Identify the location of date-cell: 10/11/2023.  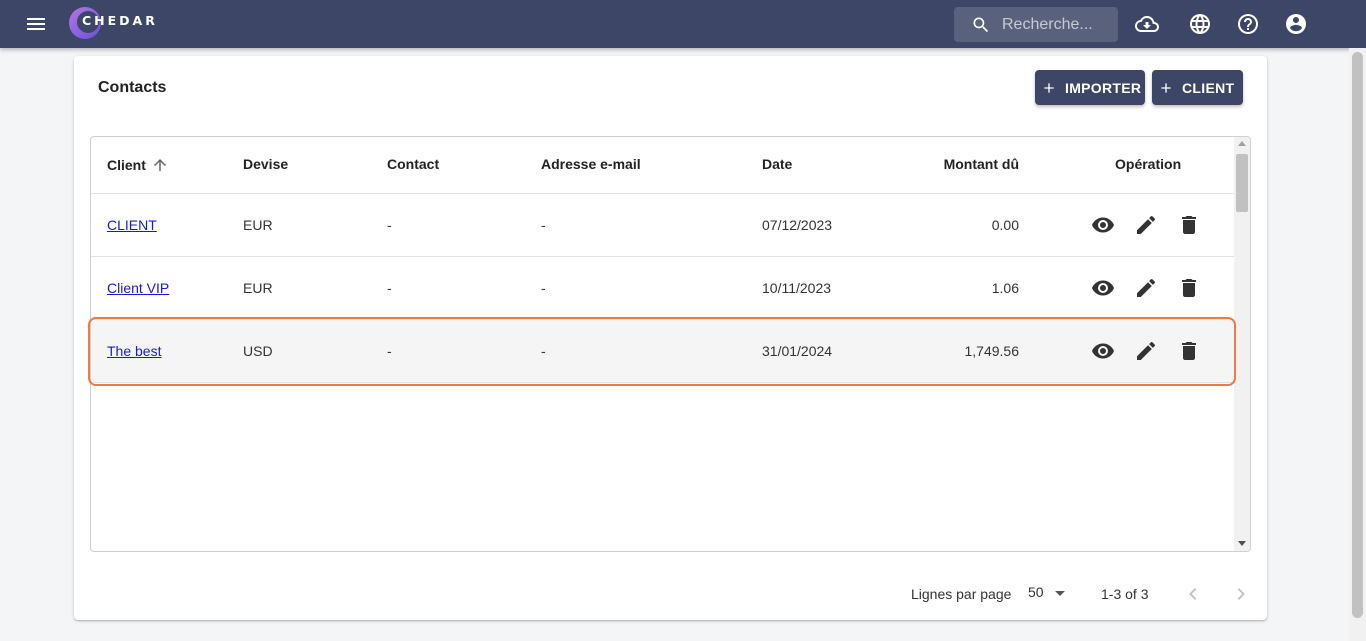
(797, 288).